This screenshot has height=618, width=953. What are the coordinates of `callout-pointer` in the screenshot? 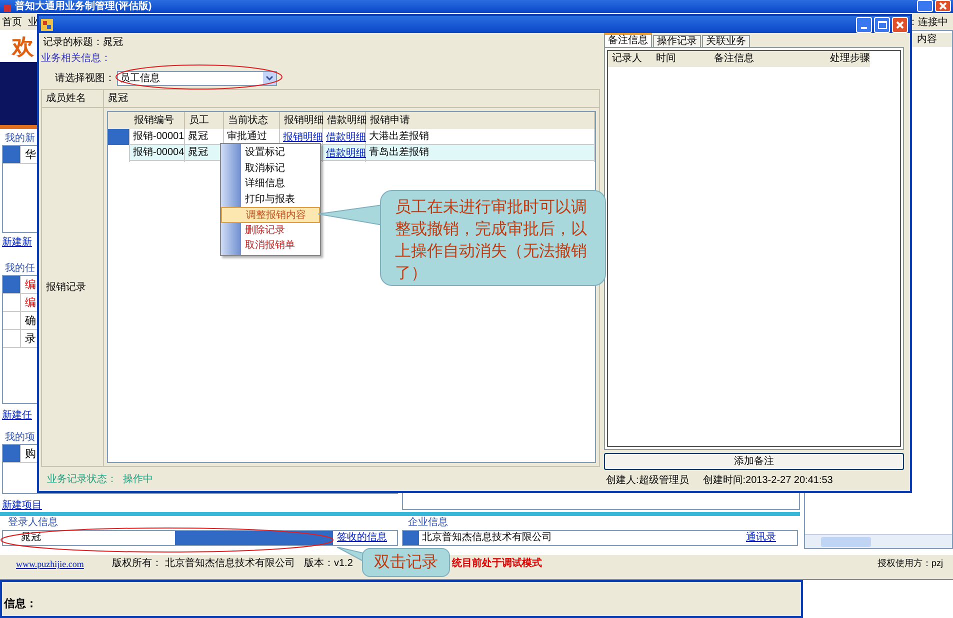 It's located at (350, 215).